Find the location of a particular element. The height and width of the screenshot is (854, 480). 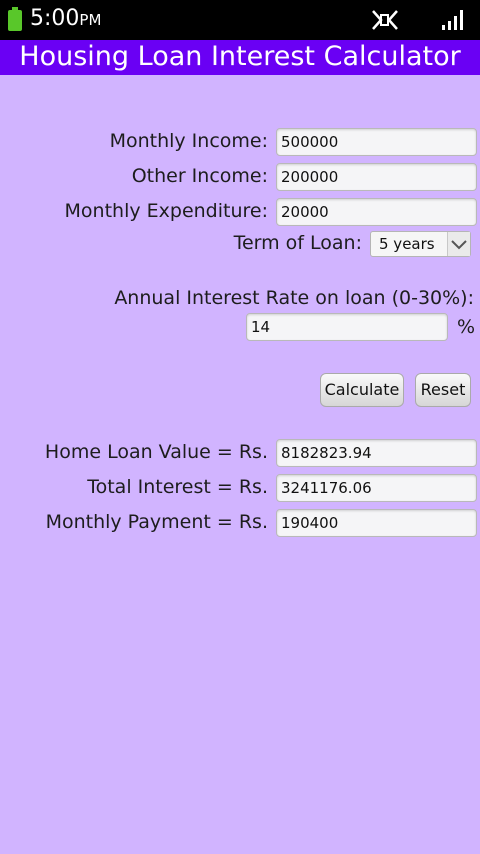

term-of-loan-select: 5 years is located at coordinates (420, 244).